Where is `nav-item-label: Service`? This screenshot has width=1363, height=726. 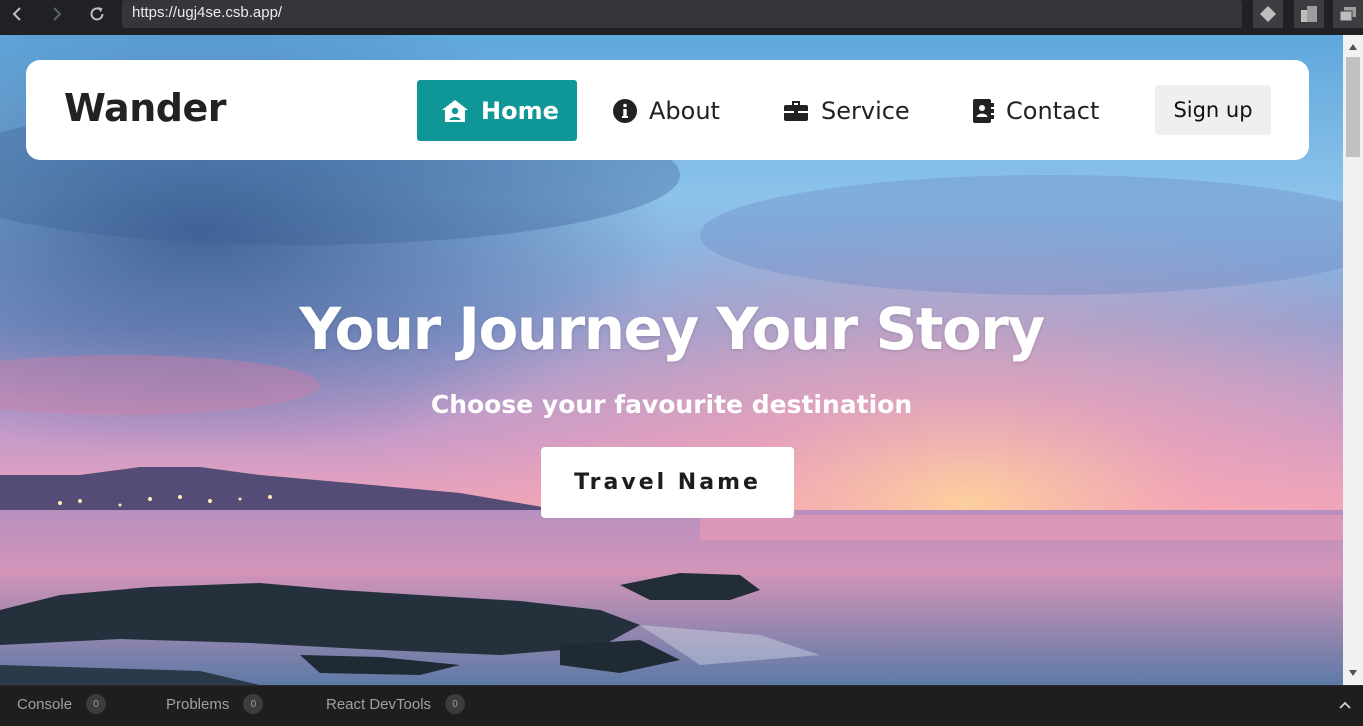 nav-item-label: Service is located at coordinates (865, 110).